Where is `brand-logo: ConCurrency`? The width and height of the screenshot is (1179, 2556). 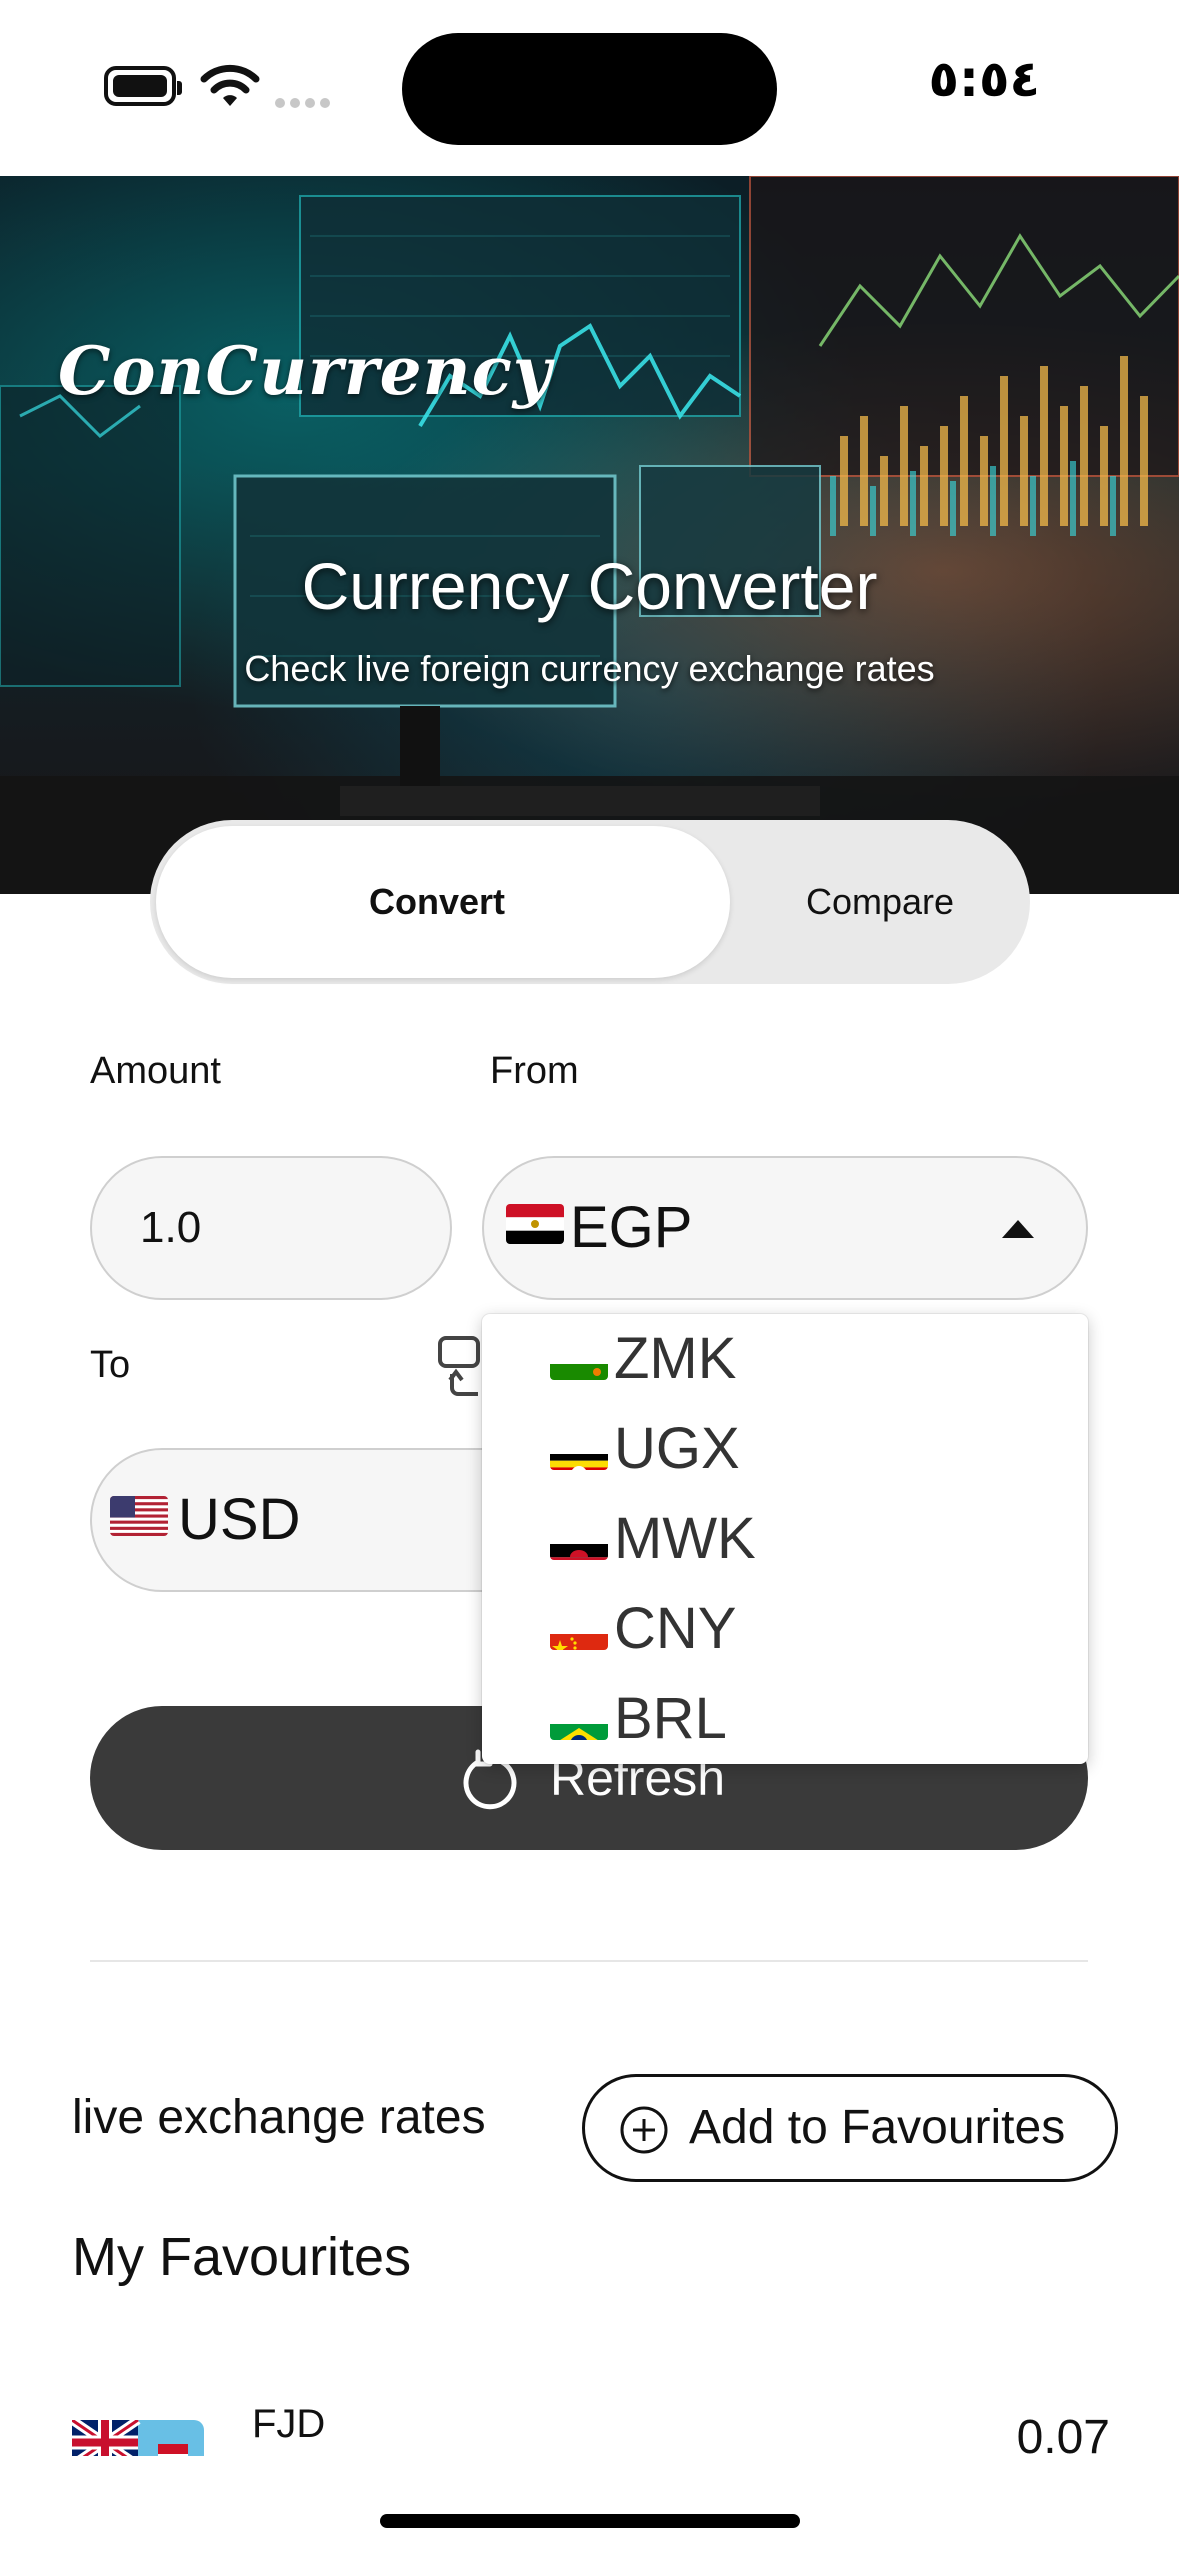
brand-logo: ConCurrency is located at coordinates (305, 371).